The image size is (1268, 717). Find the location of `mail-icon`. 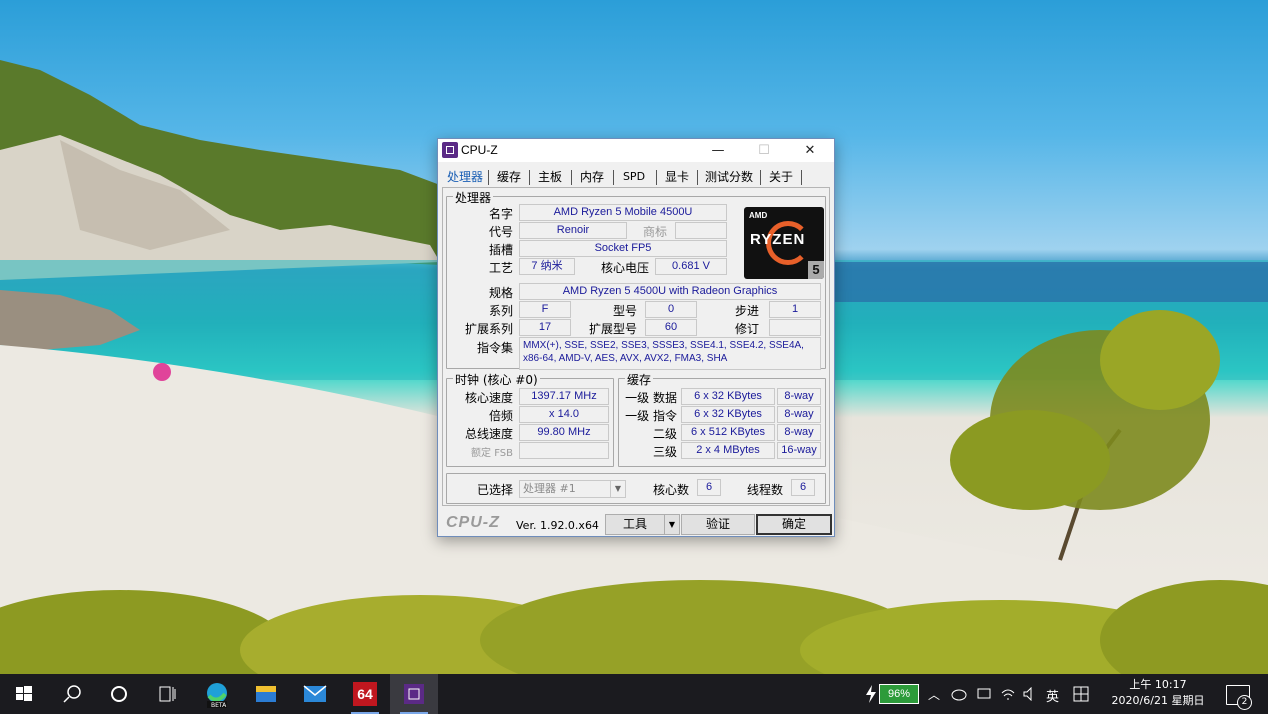

mail-icon is located at coordinates (315, 694).